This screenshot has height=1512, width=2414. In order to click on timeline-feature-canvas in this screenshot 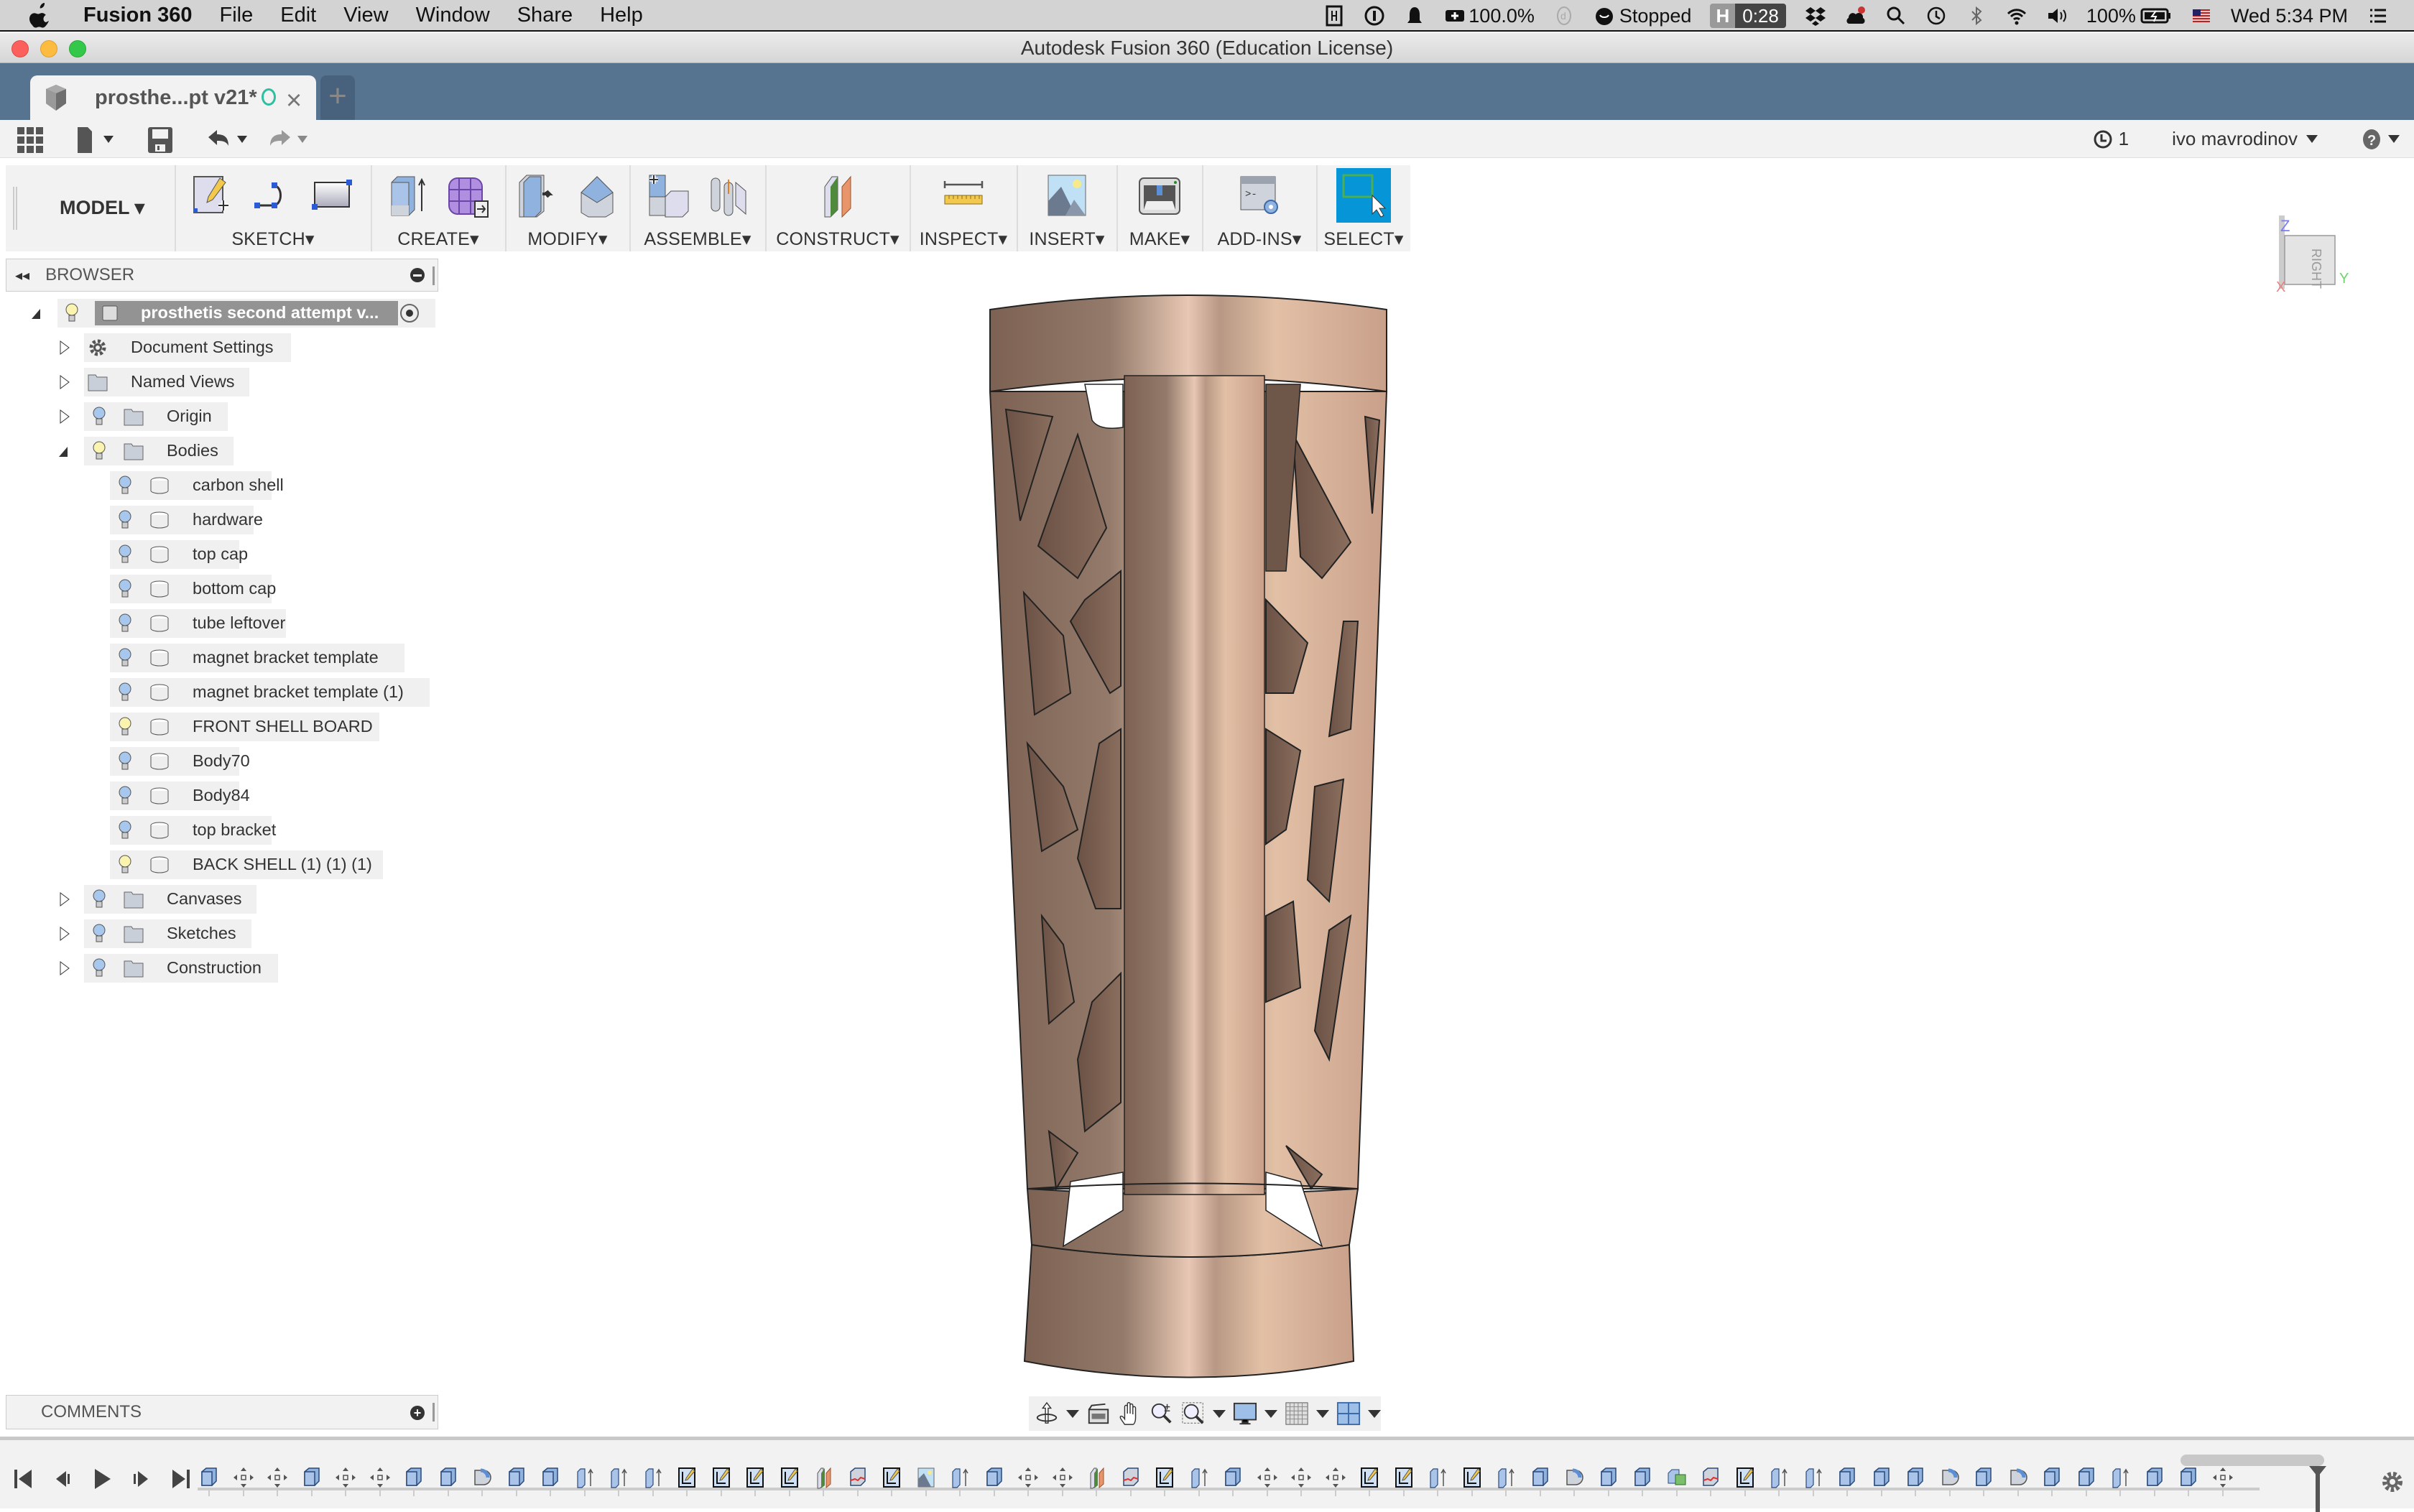, I will do `click(926, 1477)`.